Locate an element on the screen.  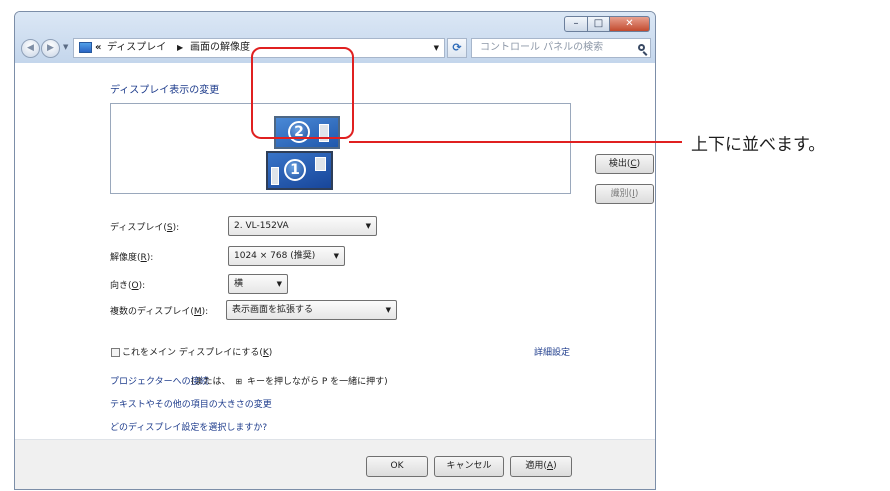
text-size-link: テキストやその他の項目の大きさの変更 is located at coordinates (191, 403).